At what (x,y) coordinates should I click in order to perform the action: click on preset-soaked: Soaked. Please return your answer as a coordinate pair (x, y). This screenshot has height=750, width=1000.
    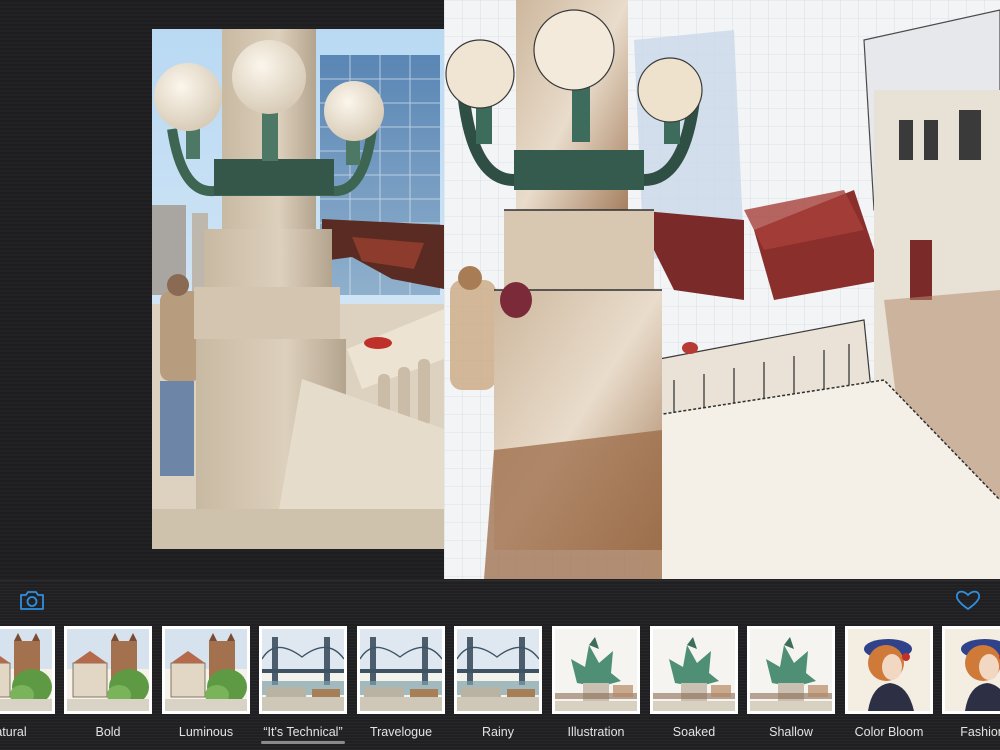
    Looking at the image, I should click on (694, 687).